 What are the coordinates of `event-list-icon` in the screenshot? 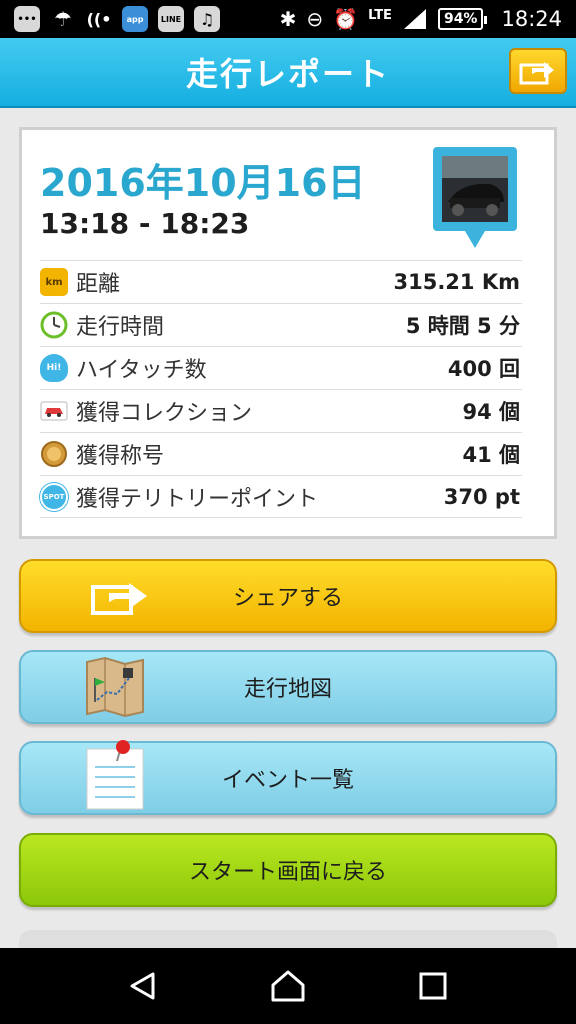 It's located at (115, 775).